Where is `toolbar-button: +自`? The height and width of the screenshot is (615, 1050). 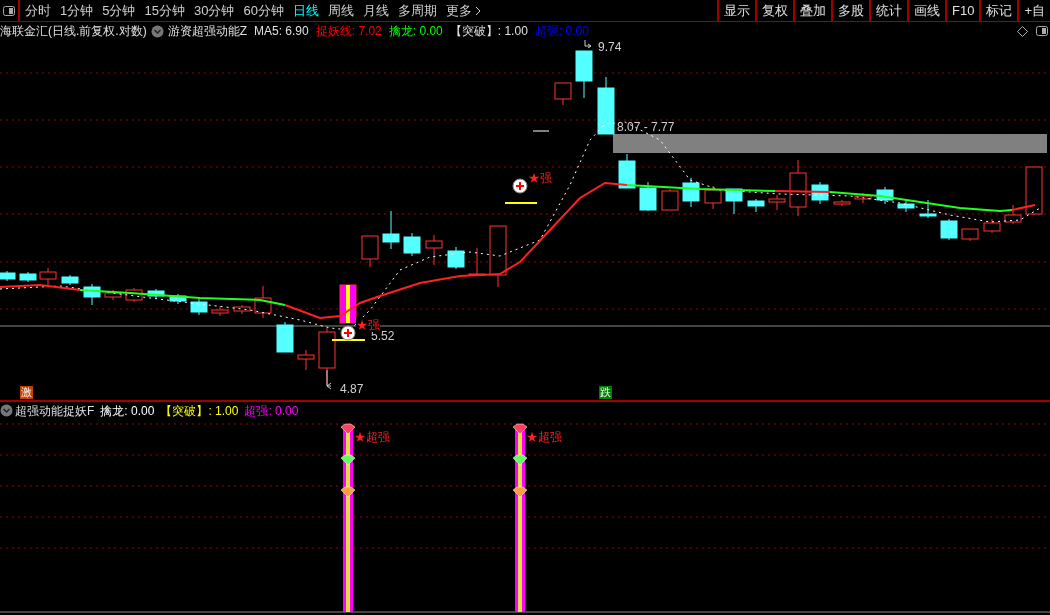
toolbar-button: +自 is located at coordinates (1033, 10).